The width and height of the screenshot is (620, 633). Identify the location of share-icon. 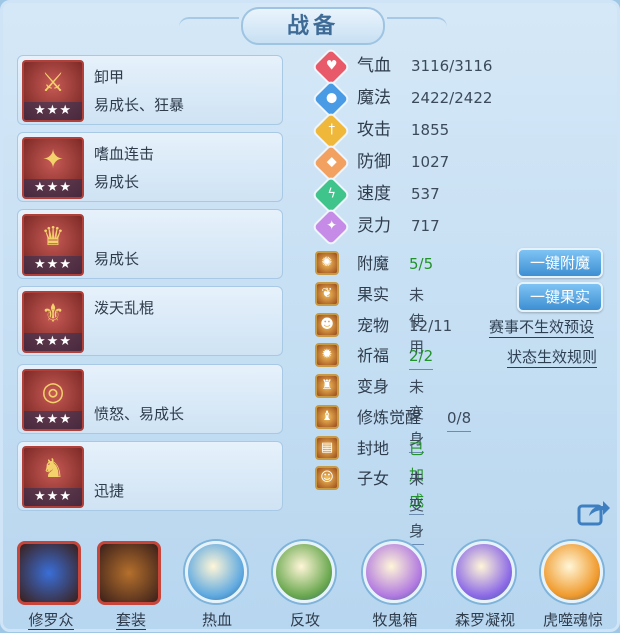
(594, 512).